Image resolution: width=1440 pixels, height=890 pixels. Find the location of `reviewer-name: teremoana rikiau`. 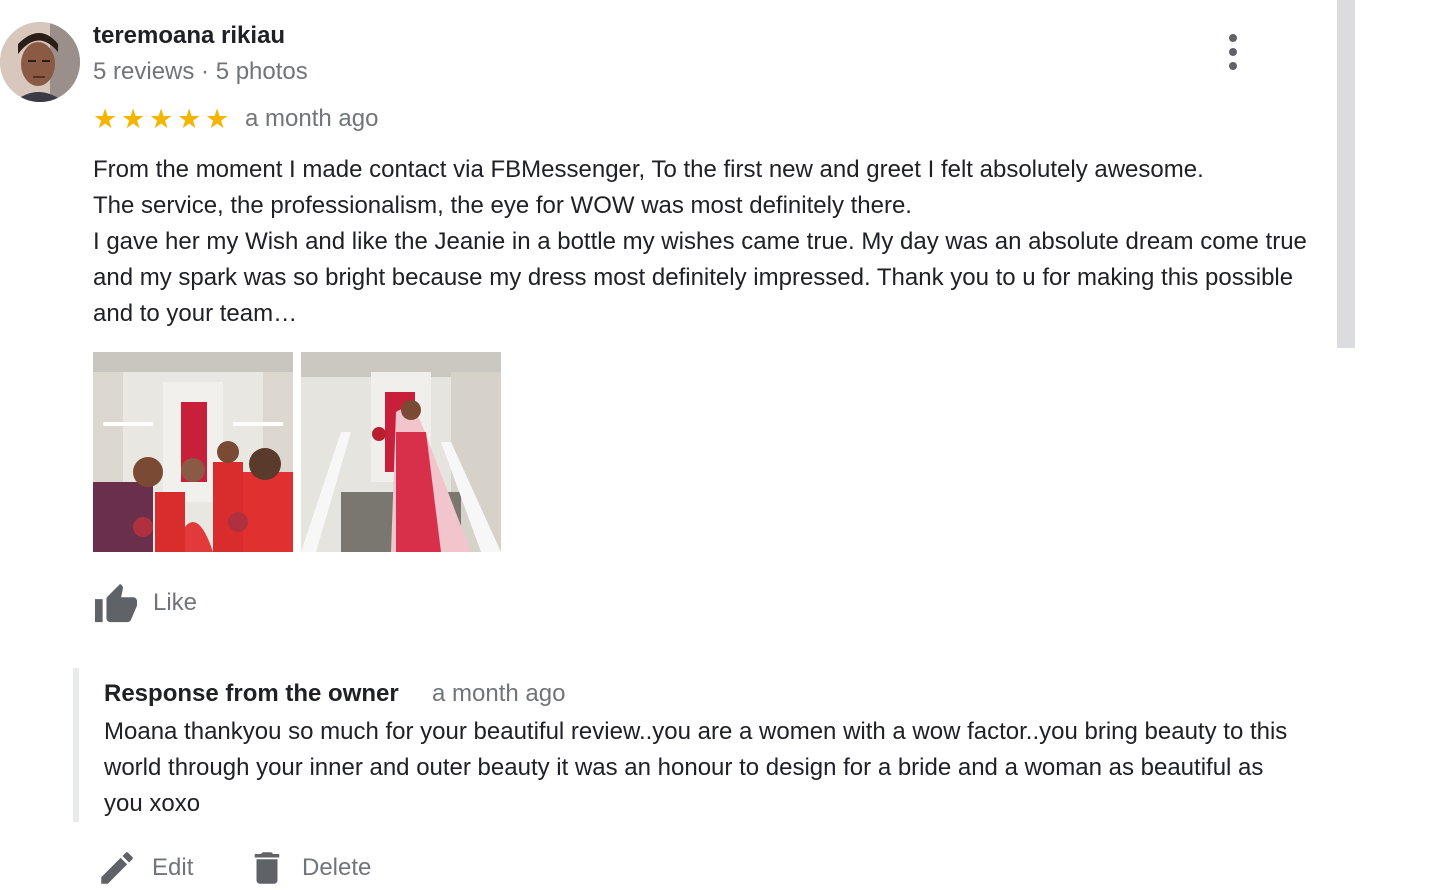

reviewer-name: teremoana rikiau is located at coordinates (189, 36).